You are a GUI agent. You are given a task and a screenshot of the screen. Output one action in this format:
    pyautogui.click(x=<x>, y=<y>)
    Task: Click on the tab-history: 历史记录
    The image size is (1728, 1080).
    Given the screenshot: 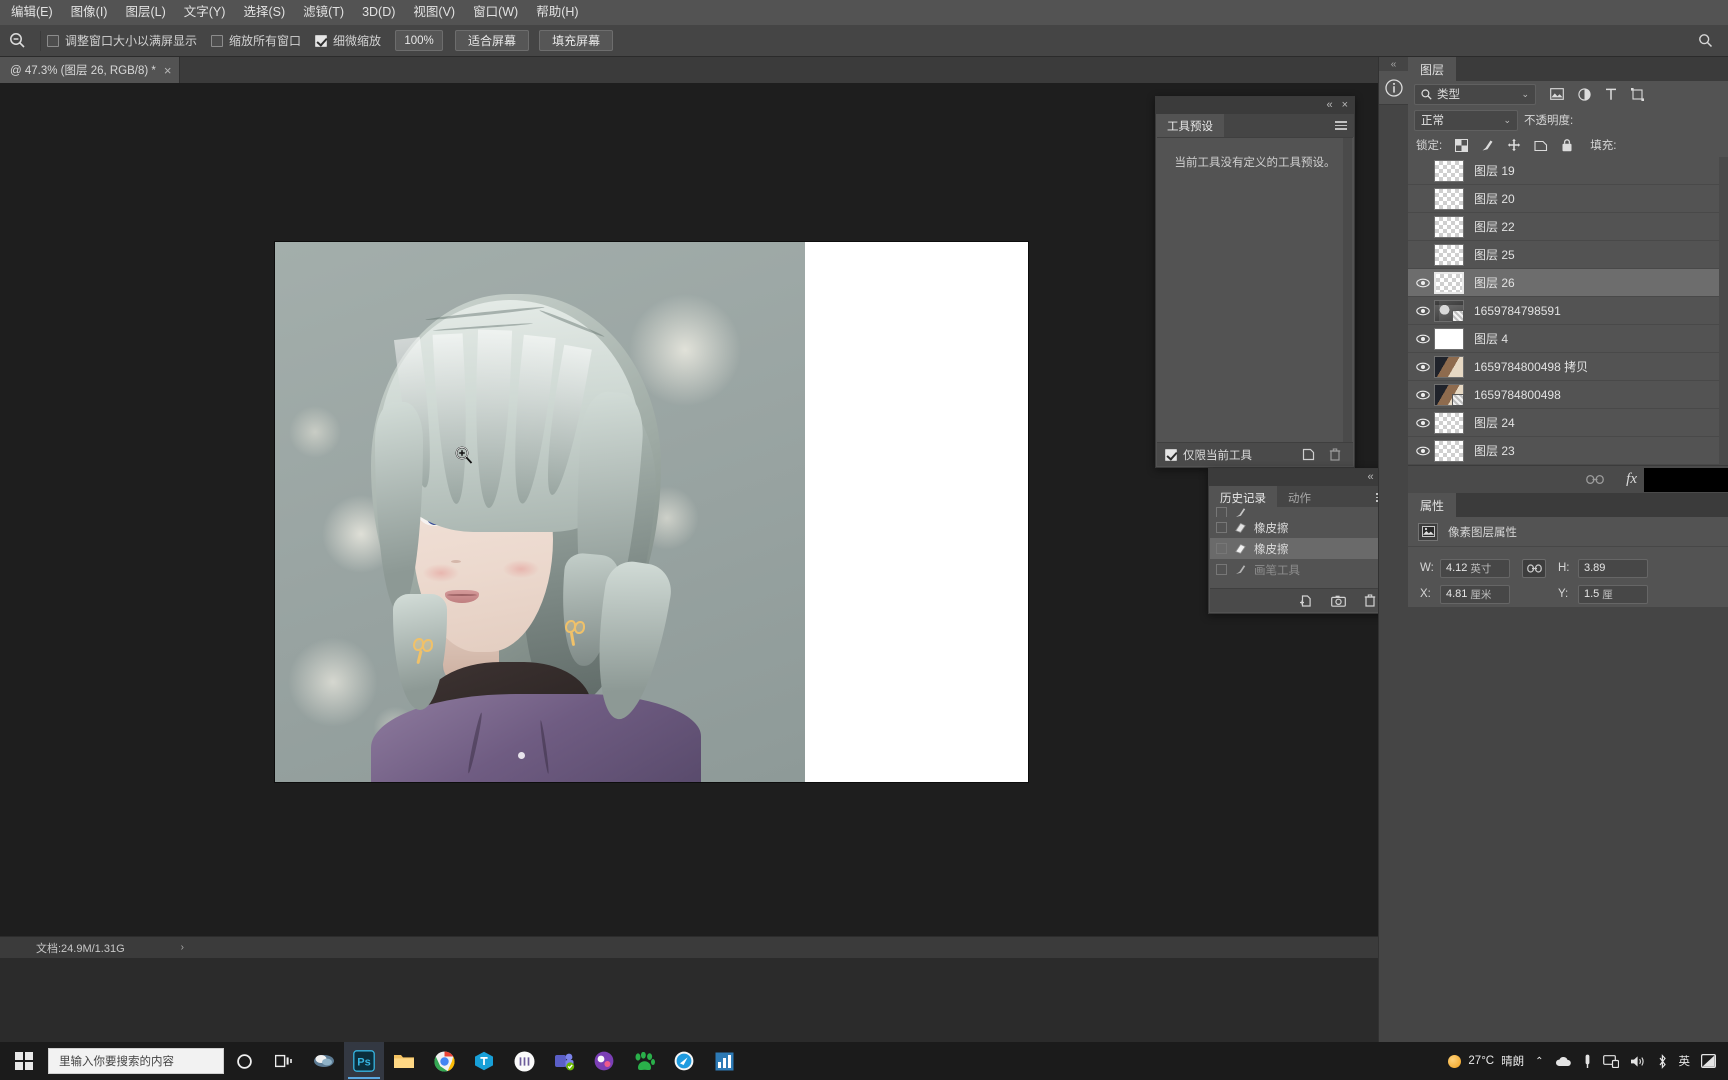 What is the action you would take?
    pyautogui.click(x=1243, y=497)
    